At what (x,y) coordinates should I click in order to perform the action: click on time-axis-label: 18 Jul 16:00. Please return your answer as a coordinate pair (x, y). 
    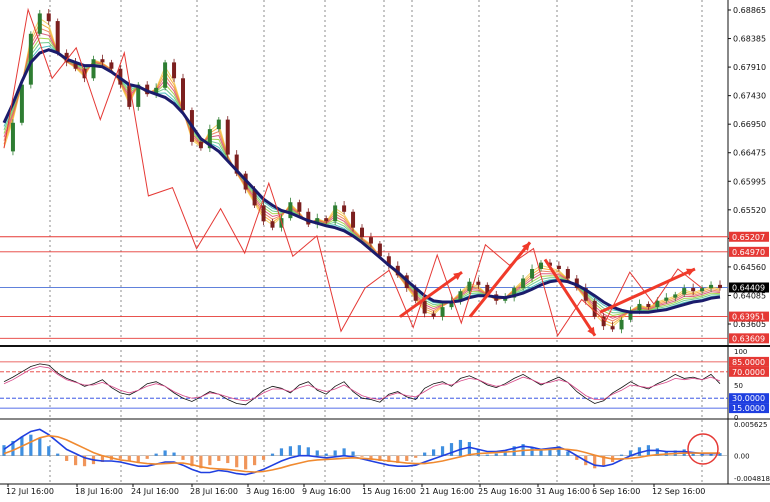
    Looking at the image, I should click on (99, 491).